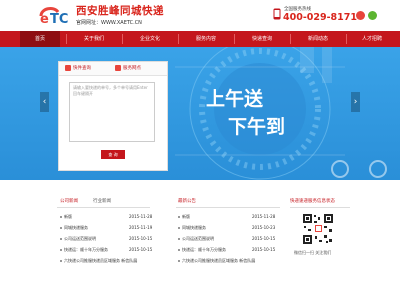  I want to click on wechat-title: 快递速递服务信息状态, so click(312, 201).